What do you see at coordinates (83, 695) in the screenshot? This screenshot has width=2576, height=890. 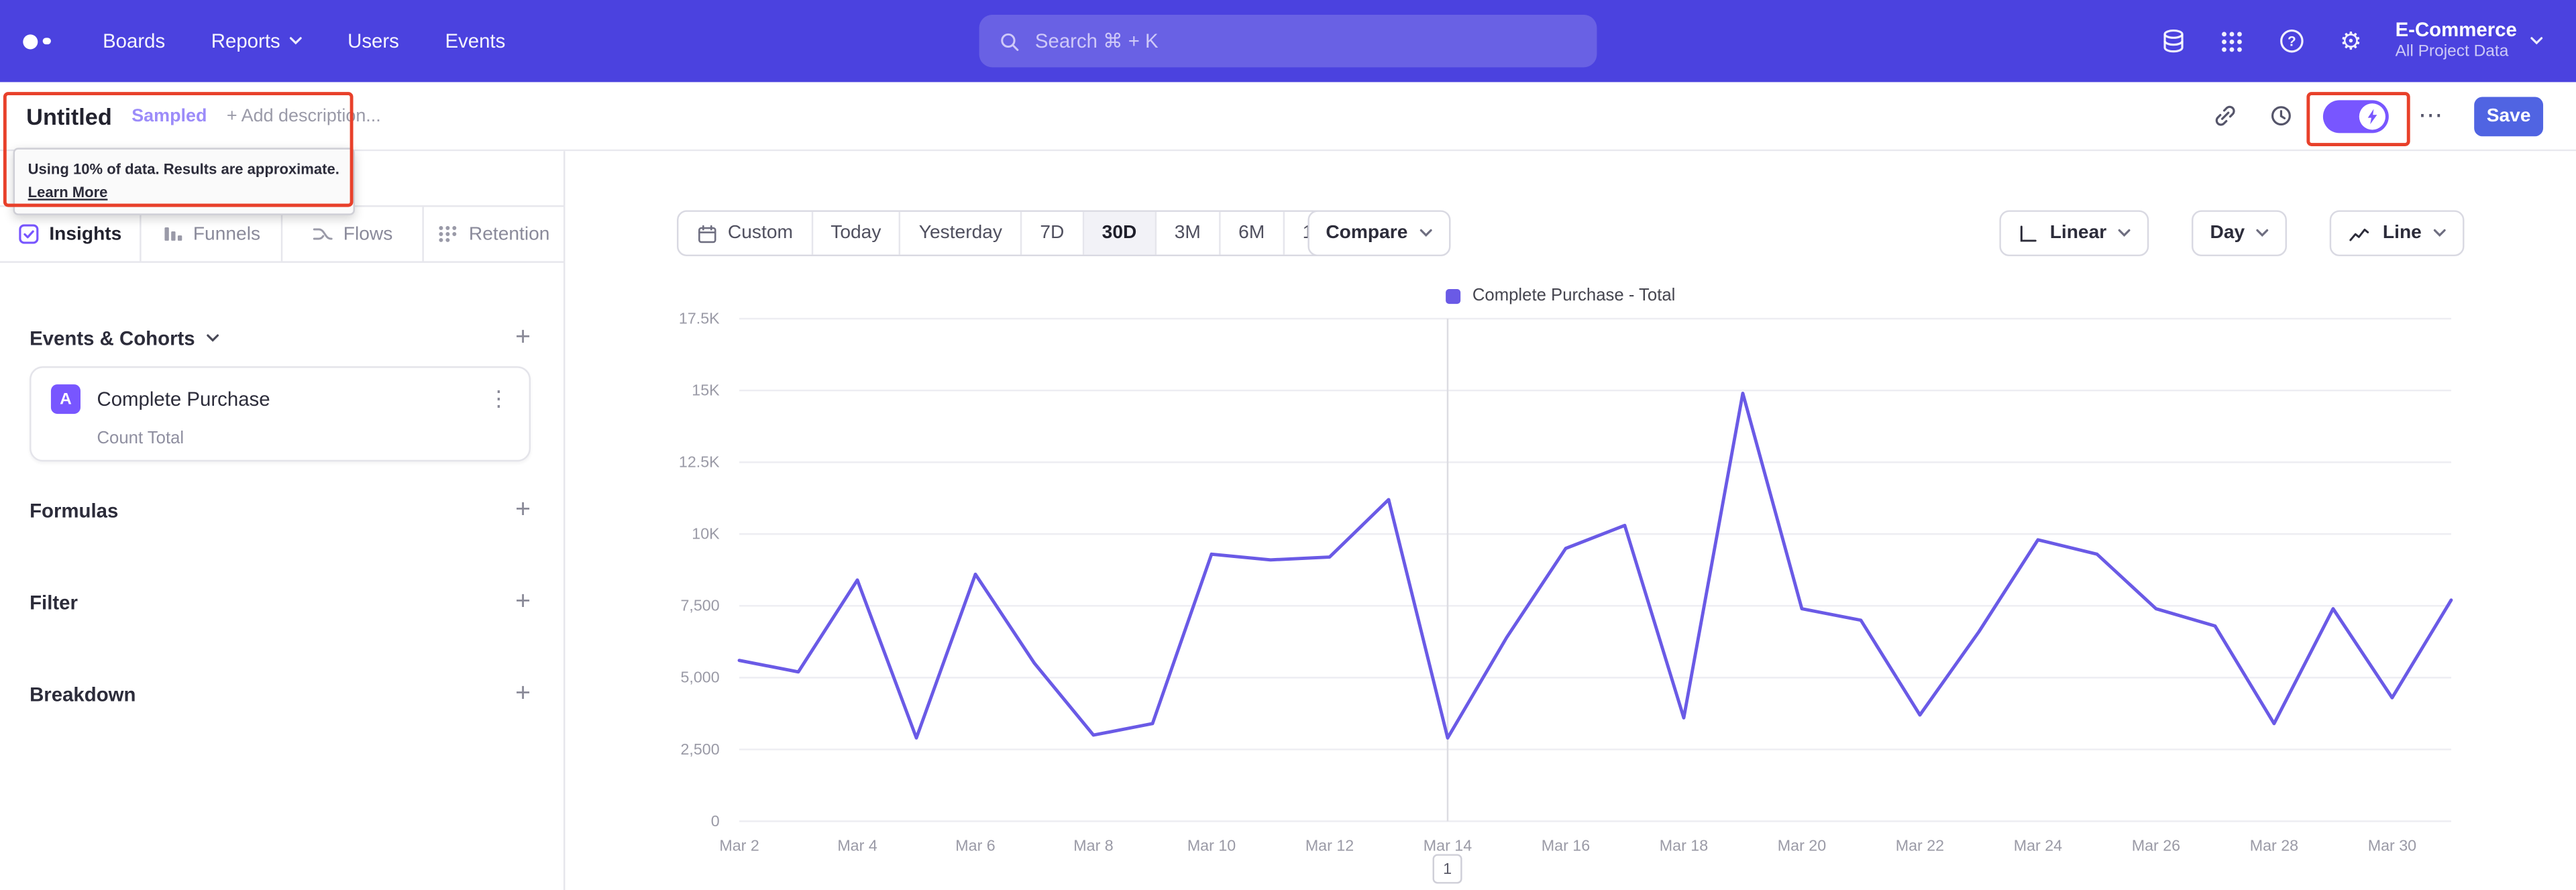 I see `breakdown-label: Breakdown` at bounding box center [83, 695].